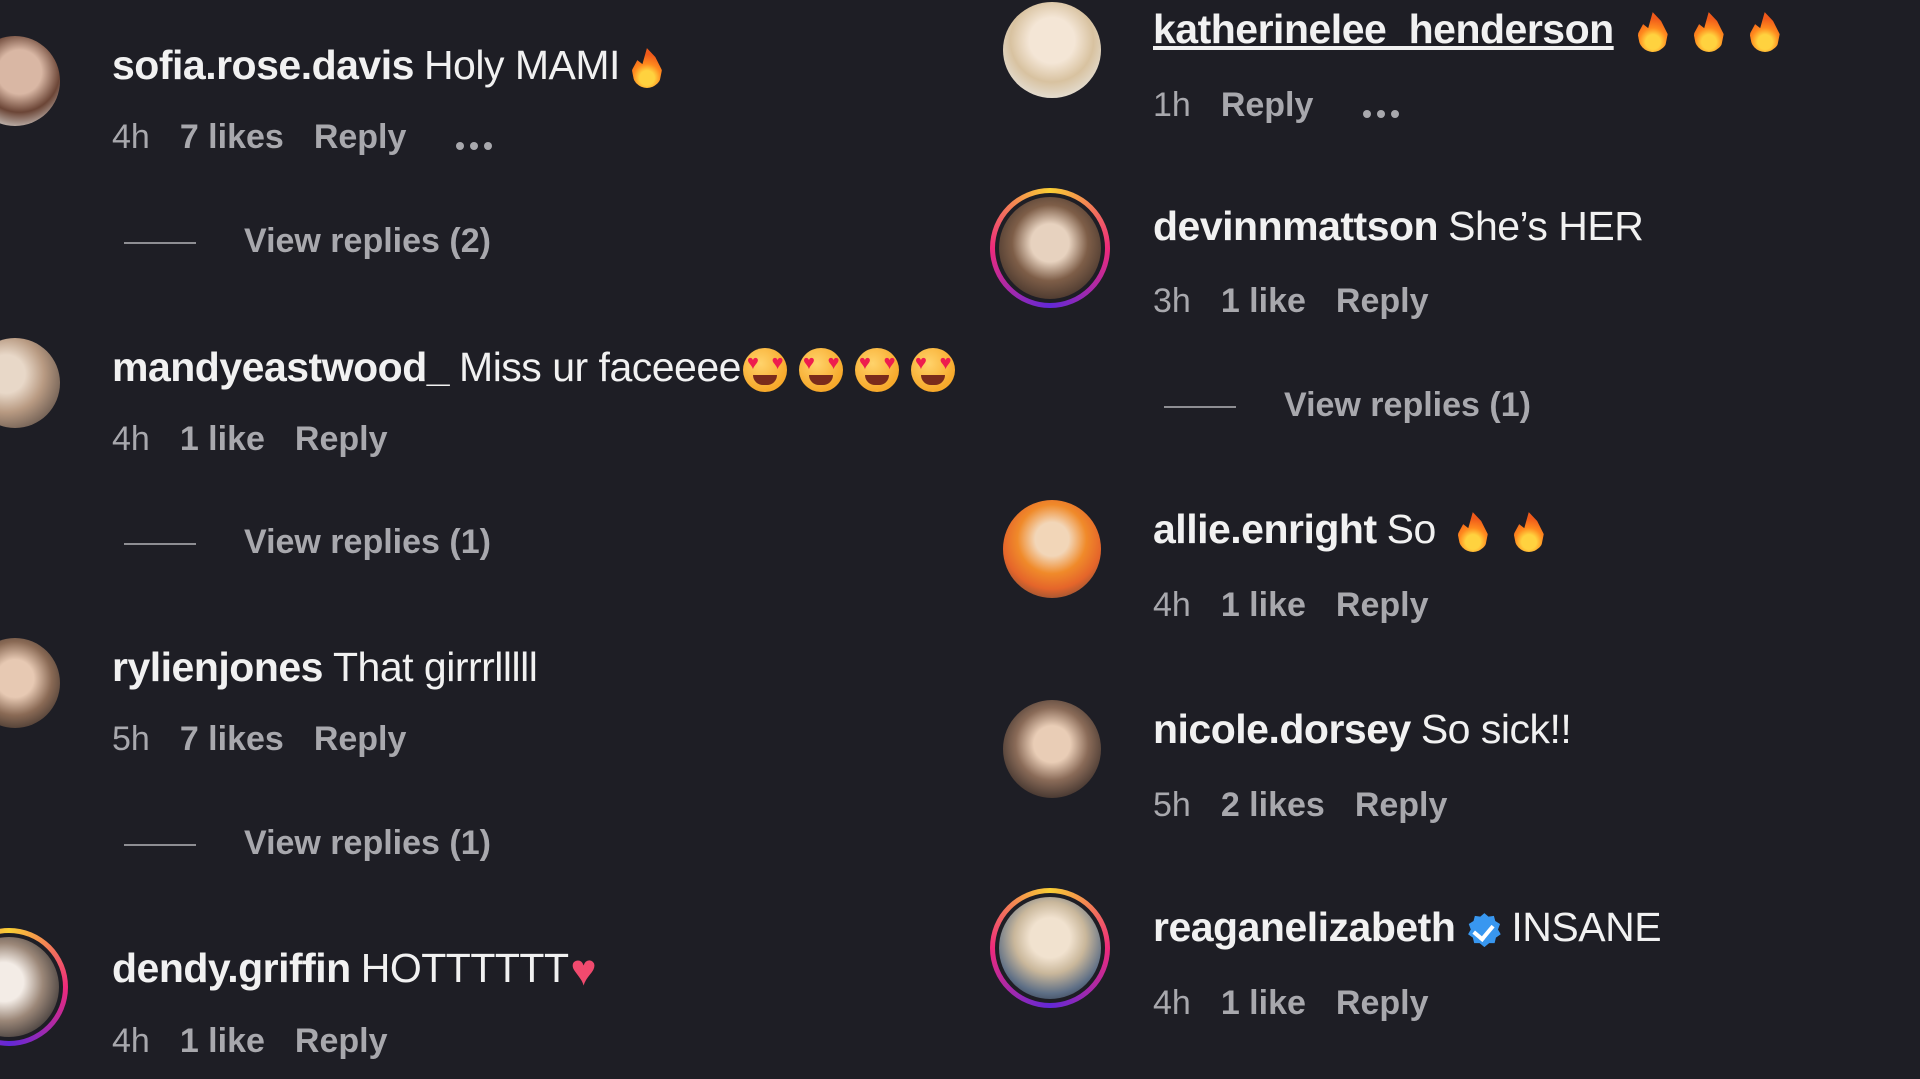 This screenshot has height=1079, width=1920. I want to click on comment-timestamp: 1h, so click(1172, 105).